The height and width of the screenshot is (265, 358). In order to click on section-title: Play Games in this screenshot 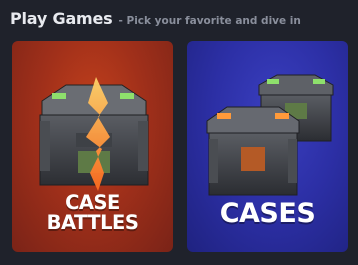, I will do `click(61, 18)`.